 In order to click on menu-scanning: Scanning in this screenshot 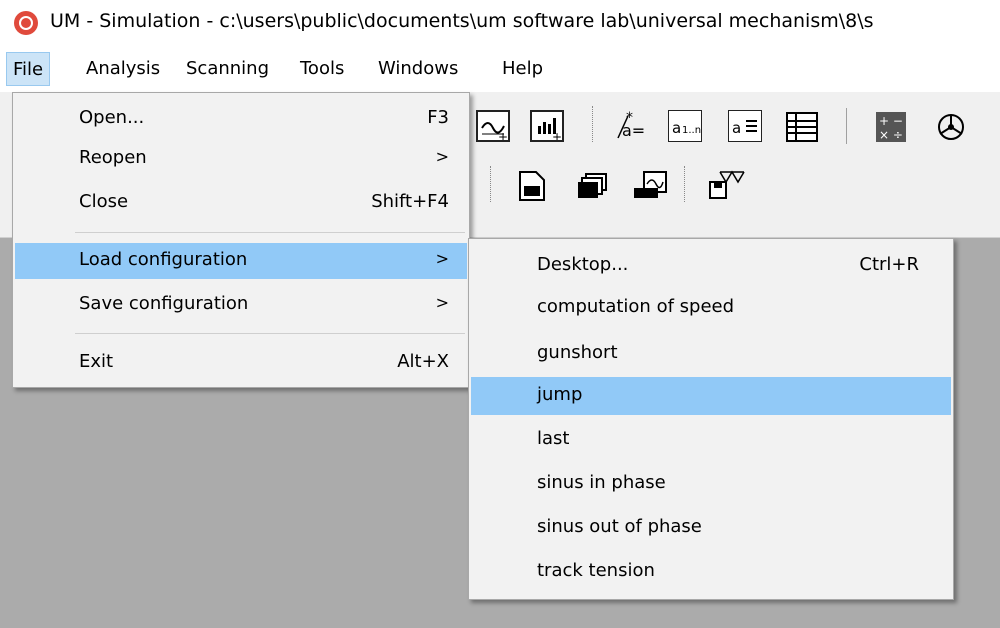, I will do `click(227, 69)`.